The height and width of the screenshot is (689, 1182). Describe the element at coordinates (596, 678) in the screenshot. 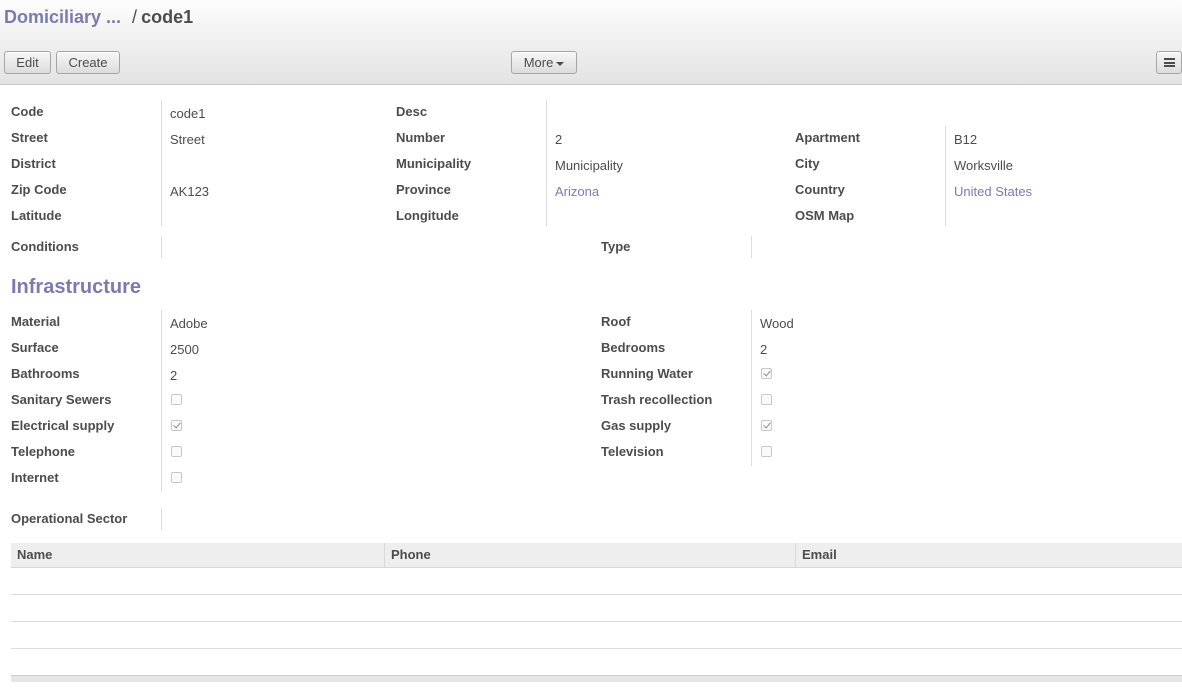

I see `table-footer` at that location.